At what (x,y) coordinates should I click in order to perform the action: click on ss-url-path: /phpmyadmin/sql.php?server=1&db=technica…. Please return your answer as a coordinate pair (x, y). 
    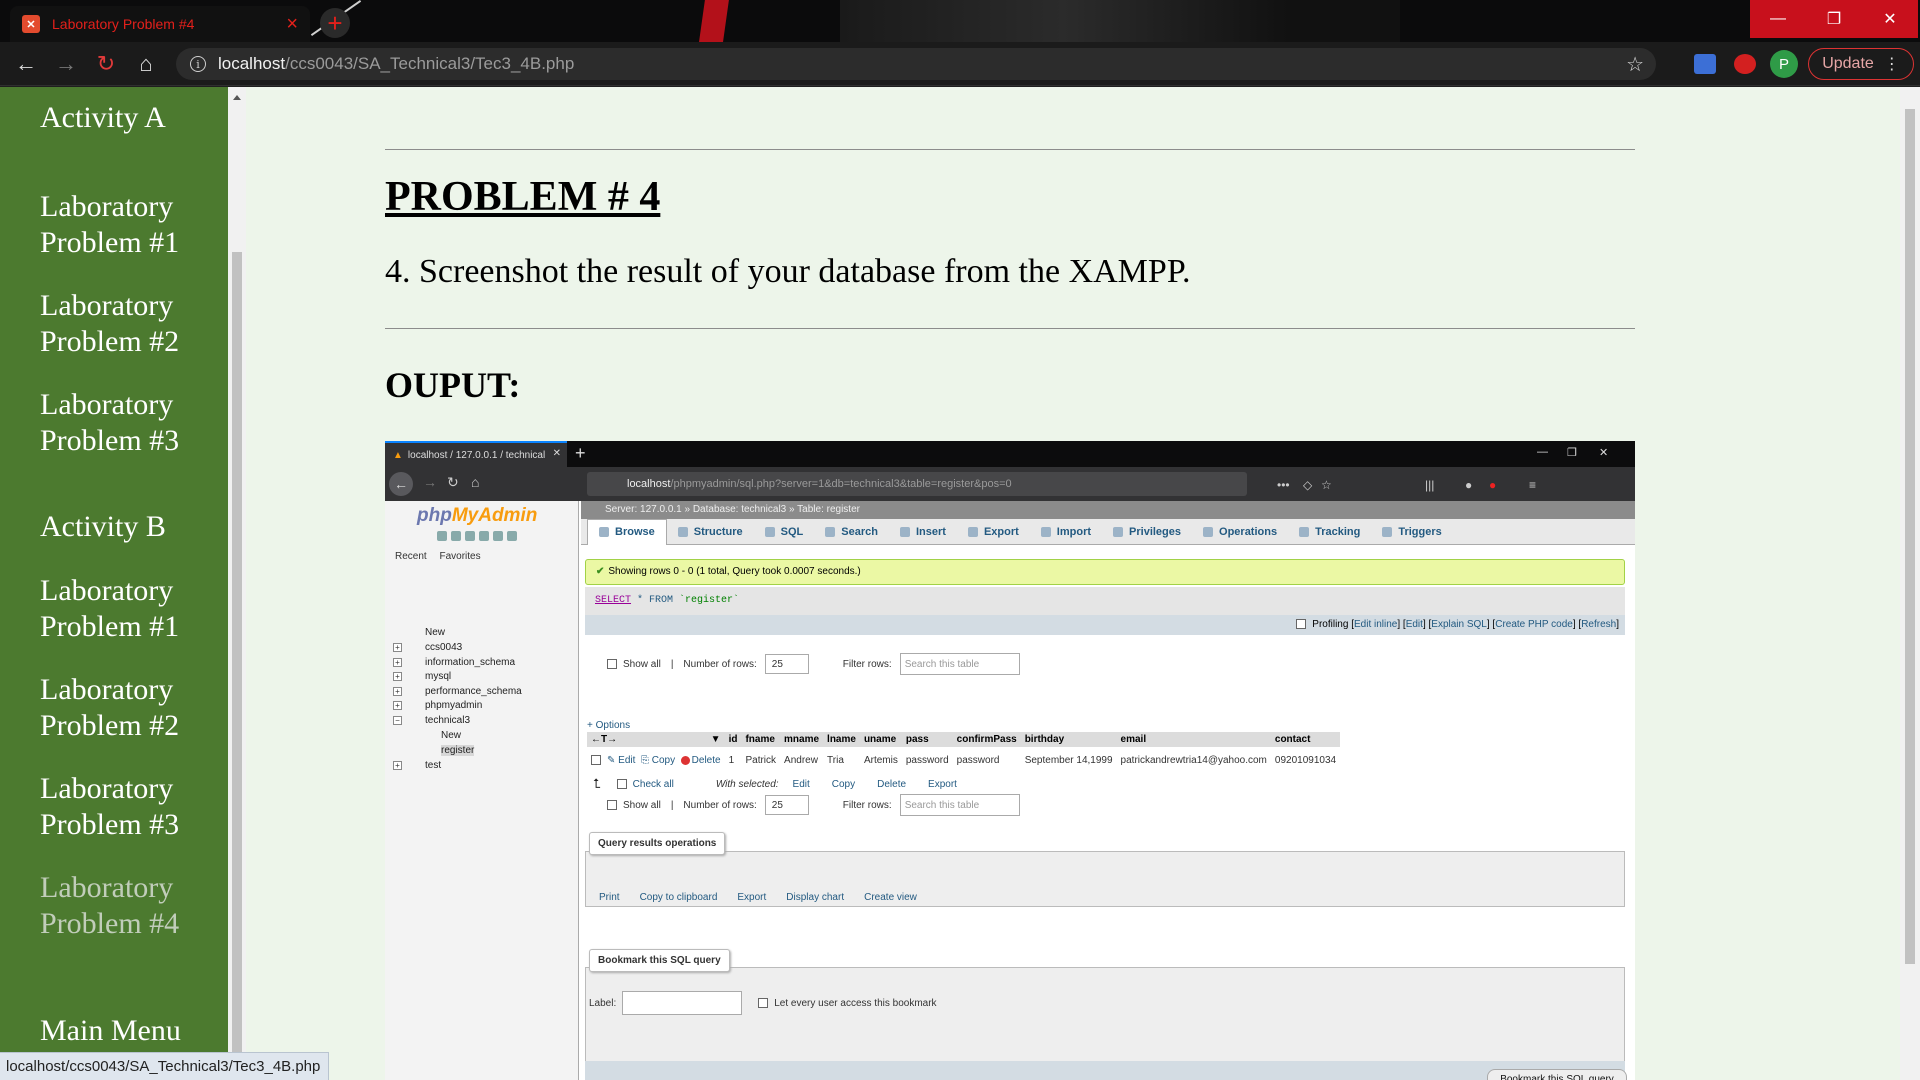
    Looking at the image, I should click on (841, 484).